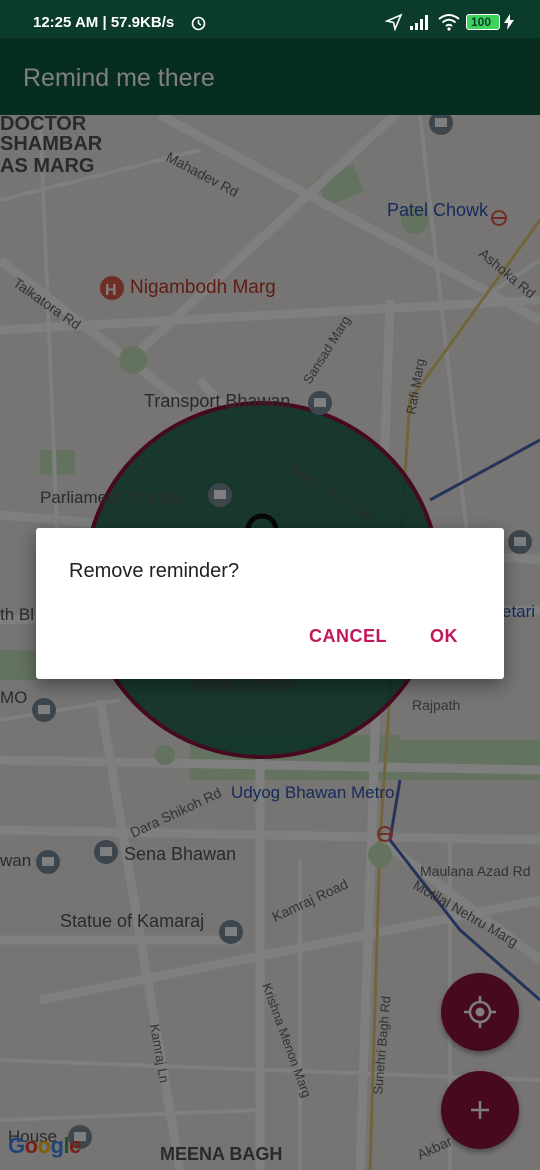 Image resolution: width=540 pixels, height=1170 pixels. Describe the element at coordinates (348, 636) in the screenshot. I see `cancel-button: CANCEL` at that location.